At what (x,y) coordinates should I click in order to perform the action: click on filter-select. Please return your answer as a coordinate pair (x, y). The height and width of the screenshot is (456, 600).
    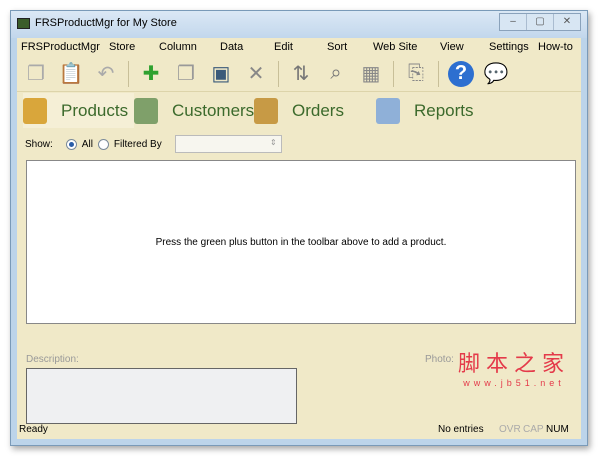
    Looking at the image, I should click on (228, 144).